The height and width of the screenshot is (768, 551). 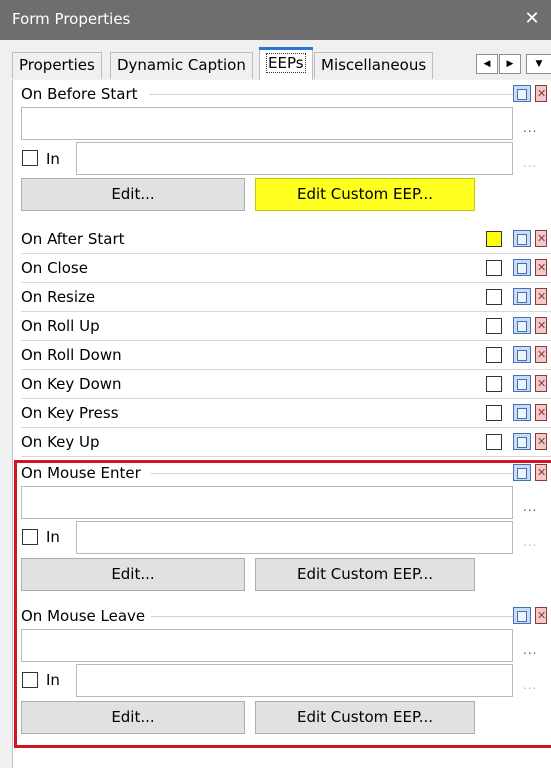 I want to click on close-icon: ✕, so click(x=532, y=19).